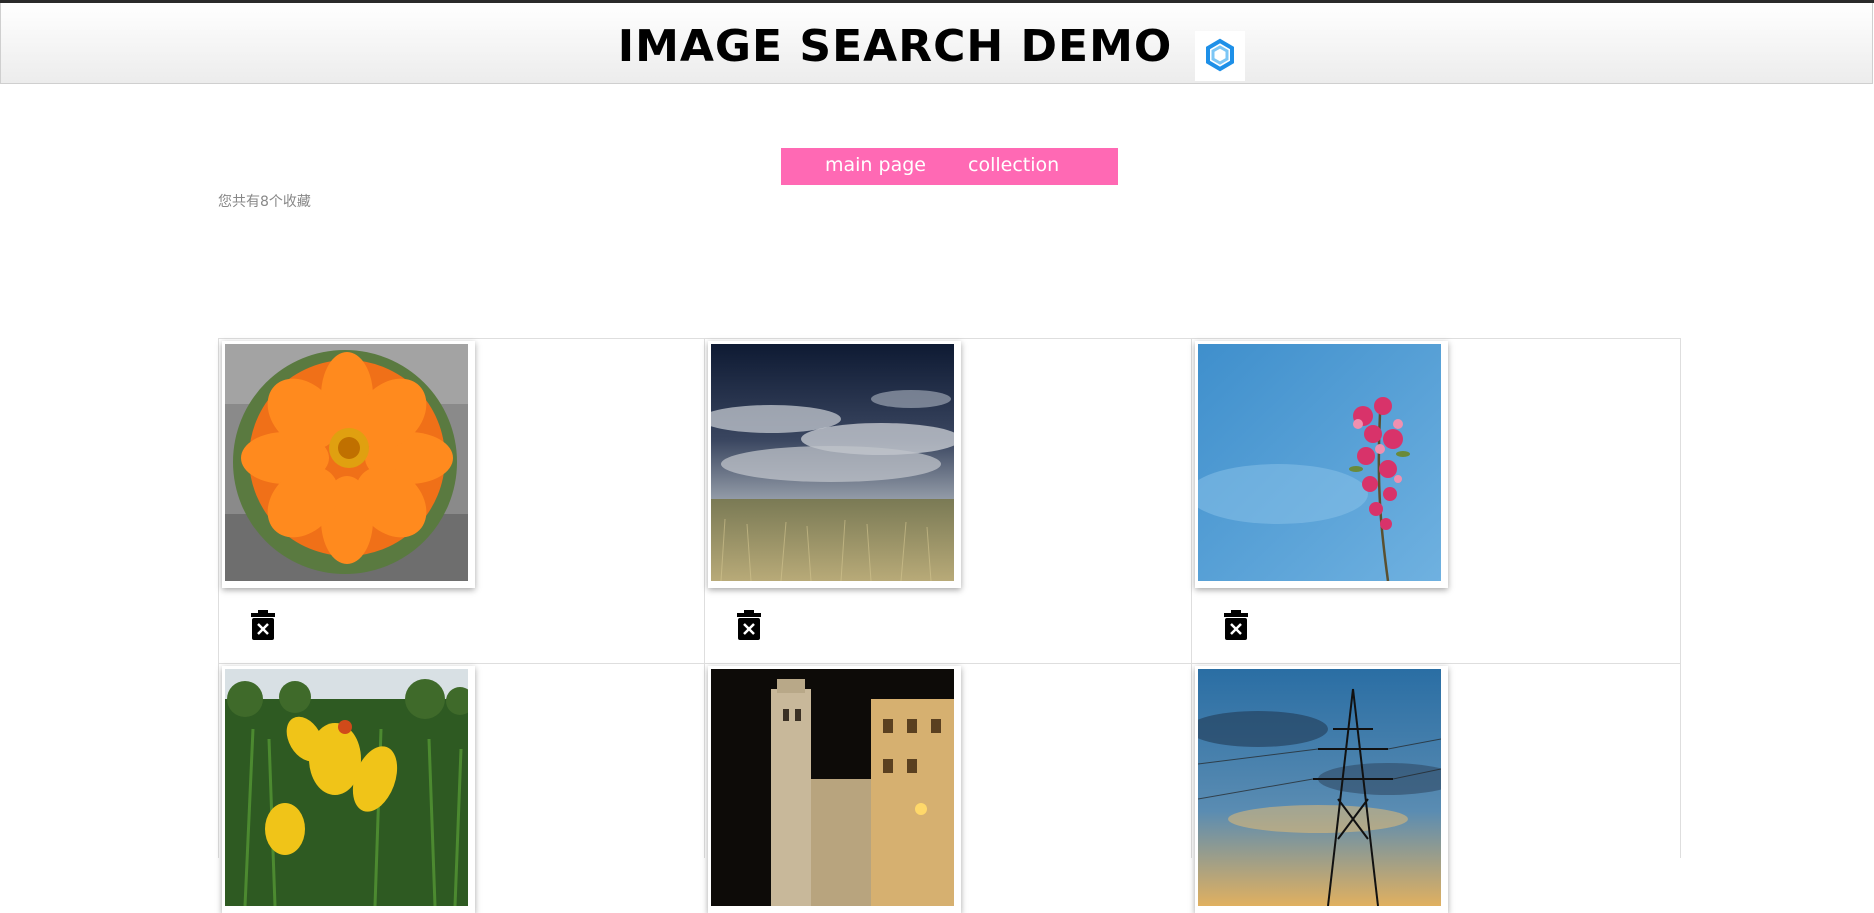 This screenshot has height=913, width=1874. Describe the element at coordinates (264, 202) in the screenshot. I see `collection-count-text: 您共有8个收藏` at that location.